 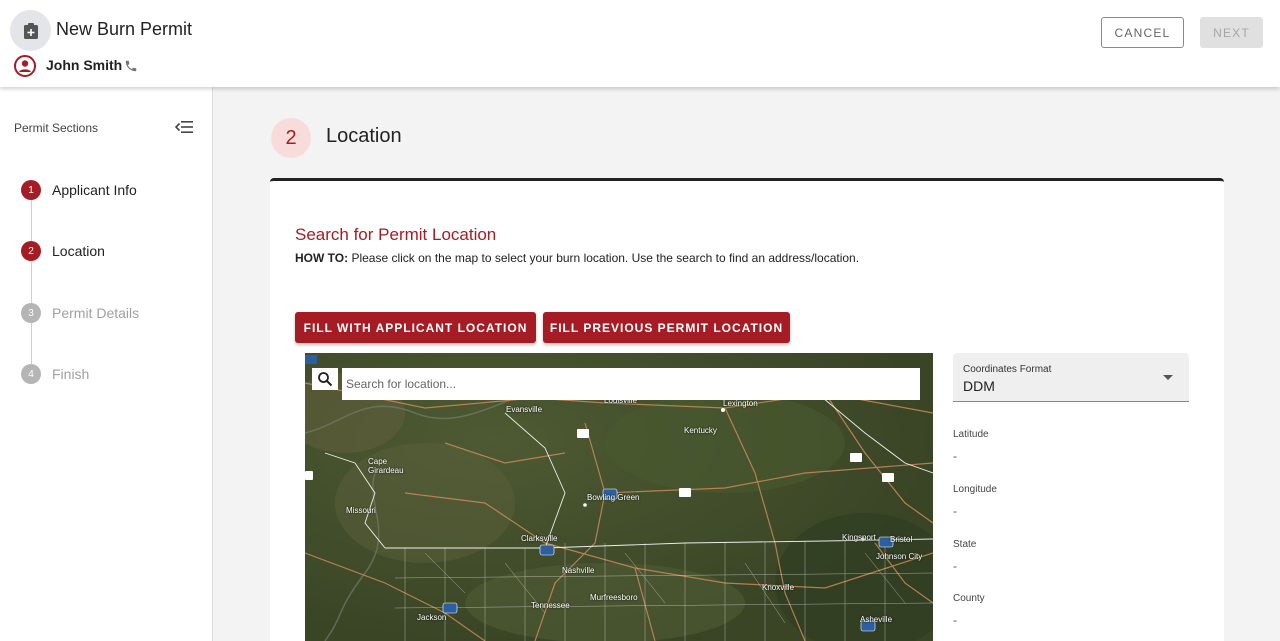 What do you see at coordinates (78, 251) in the screenshot?
I see `step-label: Location` at bounding box center [78, 251].